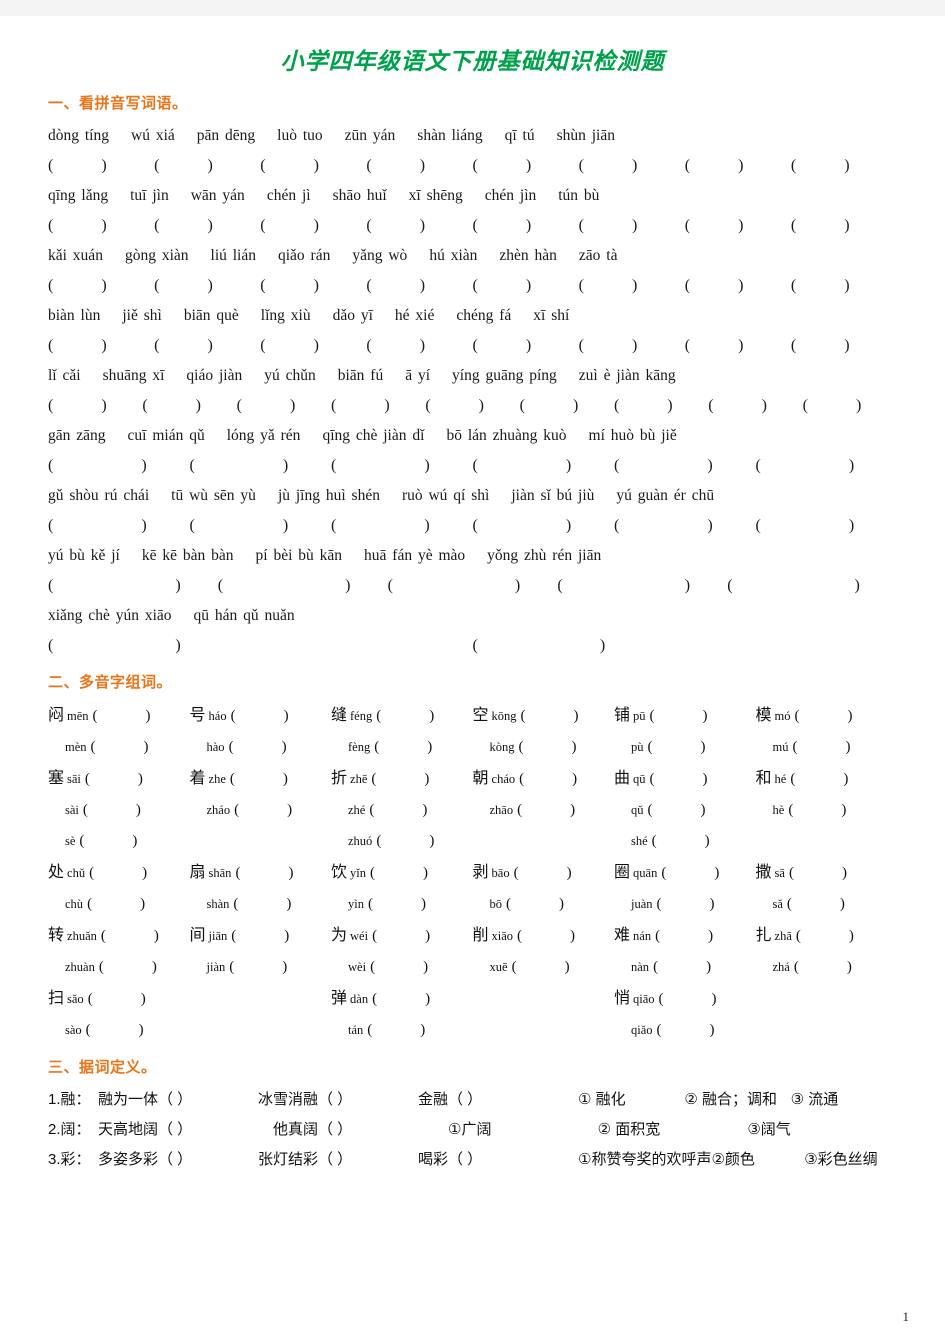  Describe the element at coordinates (338, 1100) in the screenshot. I see `definition-item: 冰雪消融（ ）` at that location.